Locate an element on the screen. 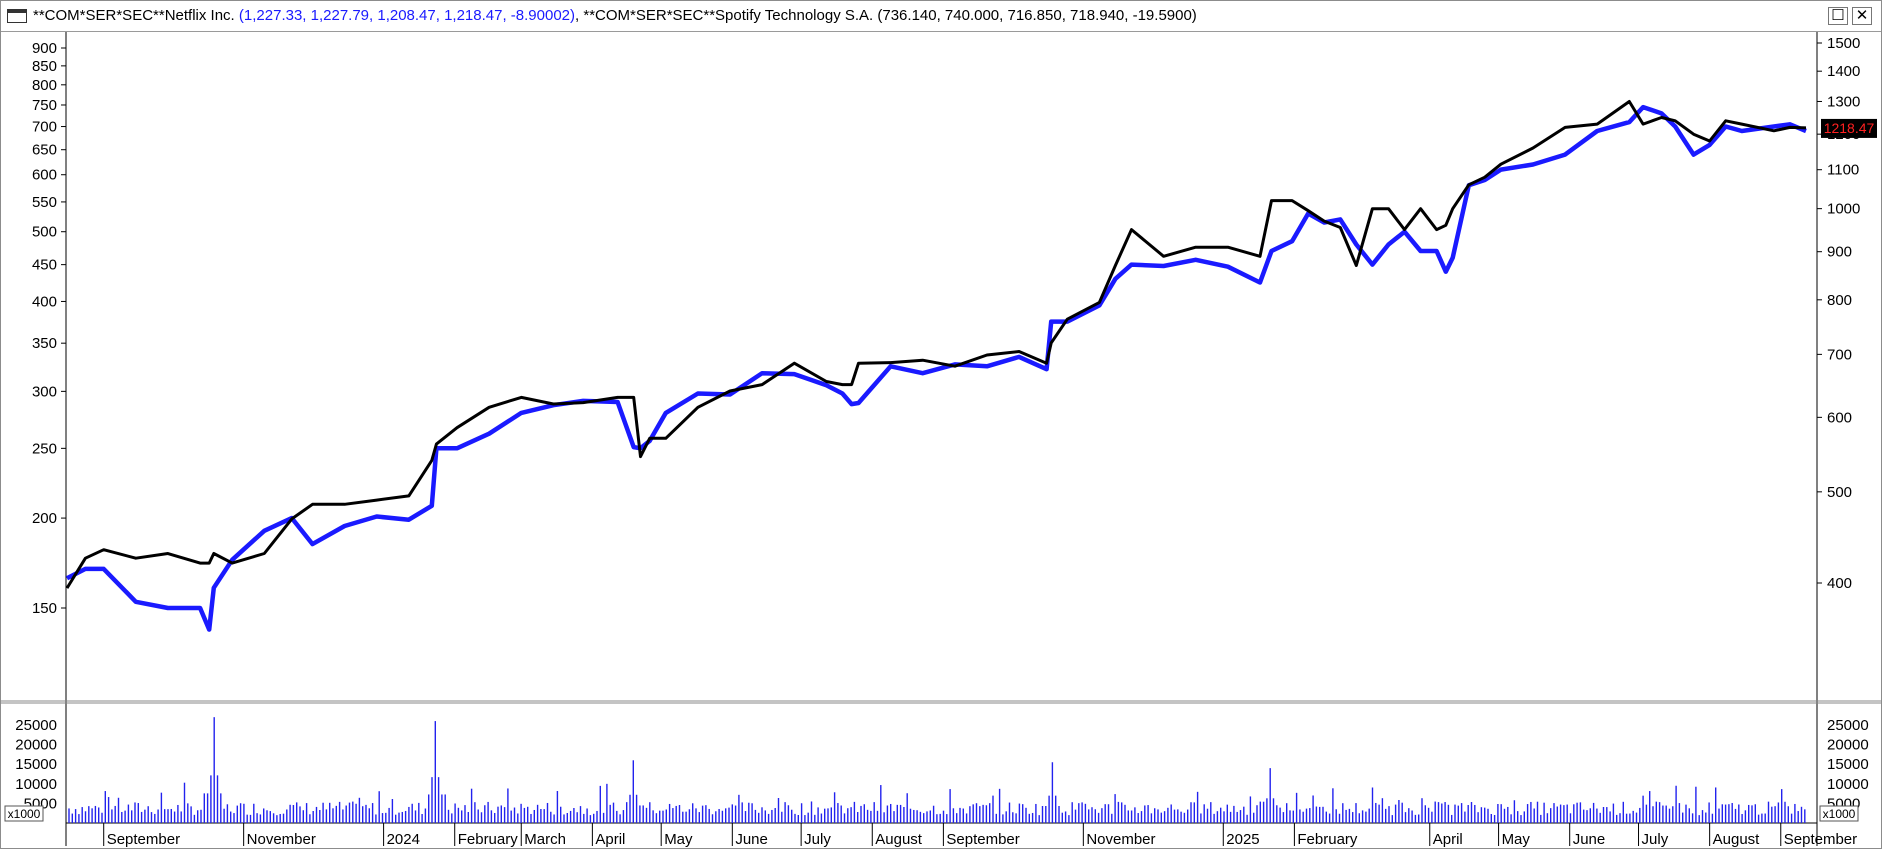 The width and height of the screenshot is (1882, 849). right-tick-label: 500 is located at coordinates (1839, 492).